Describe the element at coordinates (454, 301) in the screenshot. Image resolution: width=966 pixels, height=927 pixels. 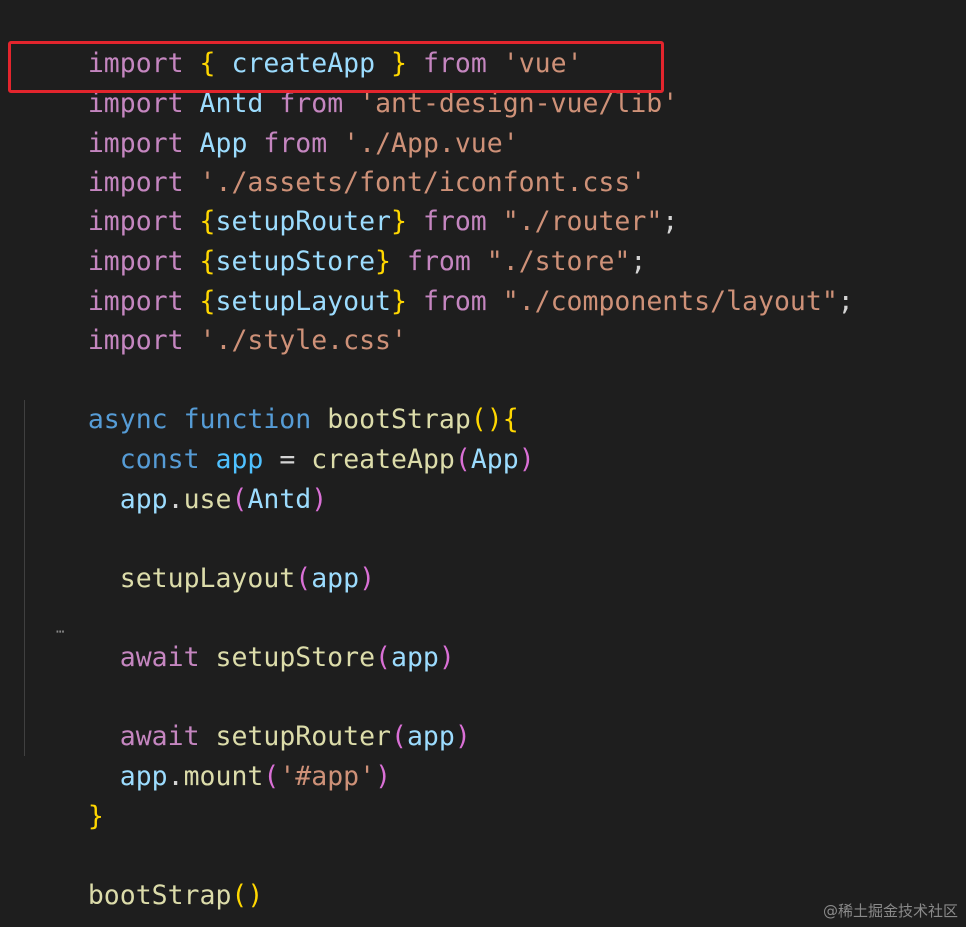
I see `keyword-from: from` at that location.